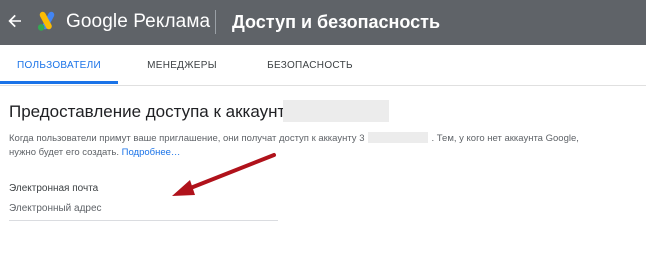 The image size is (646, 254). Describe the element at coordinates (46, 21) in the screenshot. I see `google-ads-logo` at that location.